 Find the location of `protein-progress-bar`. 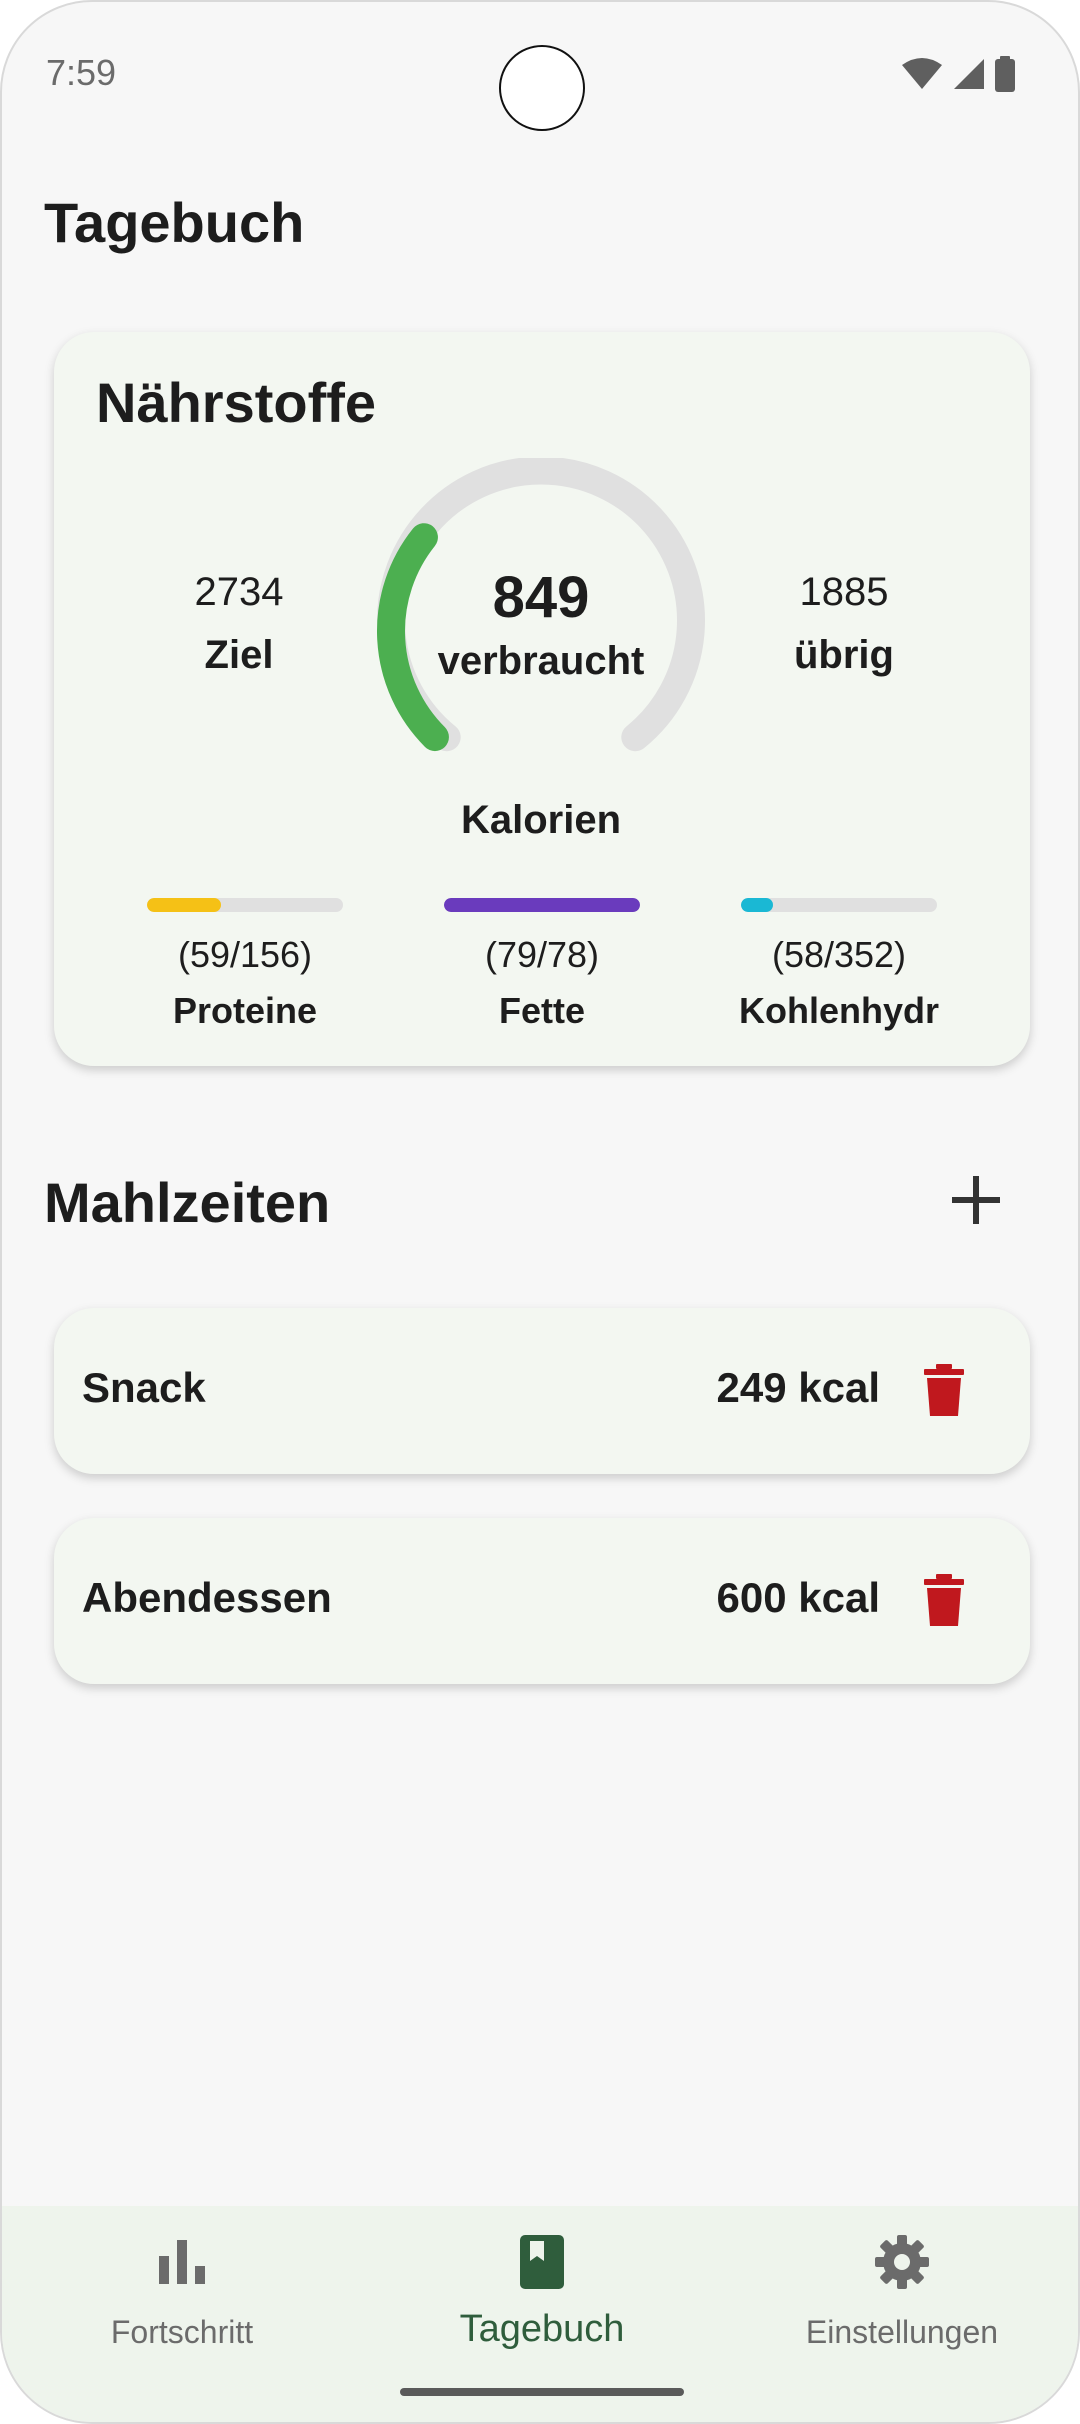

protein-progress-bar is located at coordinates (245, 905).